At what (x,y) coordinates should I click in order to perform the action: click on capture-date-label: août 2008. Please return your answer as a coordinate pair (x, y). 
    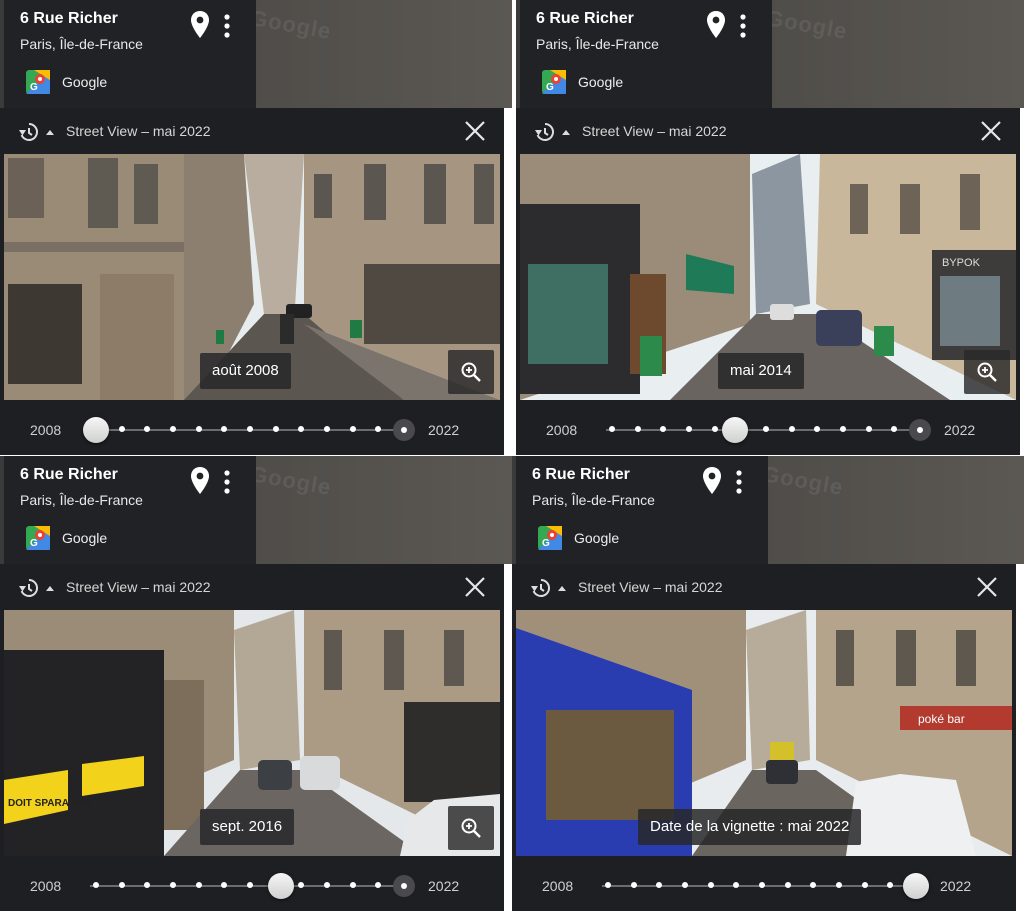
    Looking at the image, I should click on (245, 371).